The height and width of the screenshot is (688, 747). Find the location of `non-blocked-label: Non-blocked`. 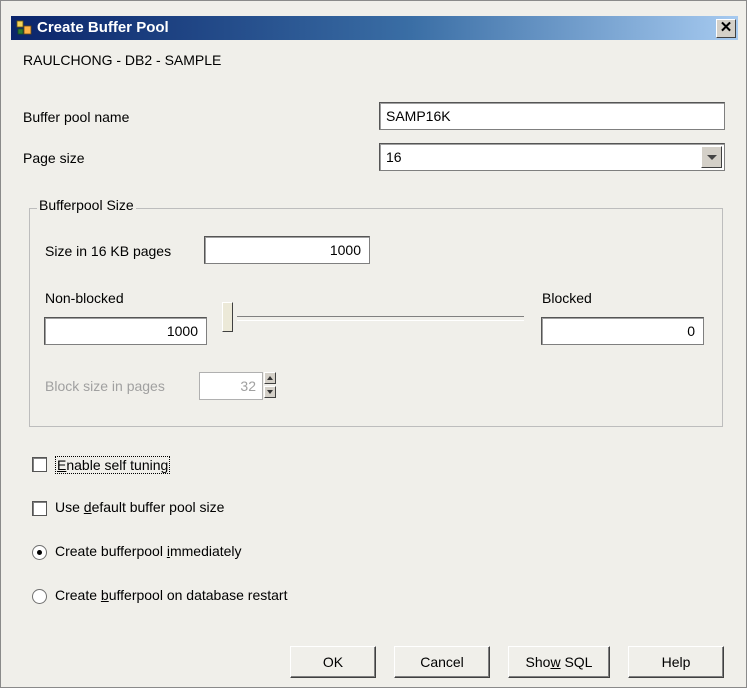

non-blocked-label: Non-blocked is located at coordinates (84, 298).